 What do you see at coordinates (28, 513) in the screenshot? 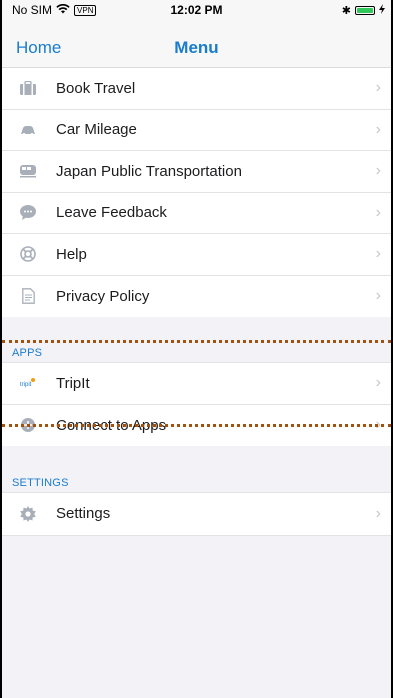
I see `gear-icon` at bounding box center [28, 513].